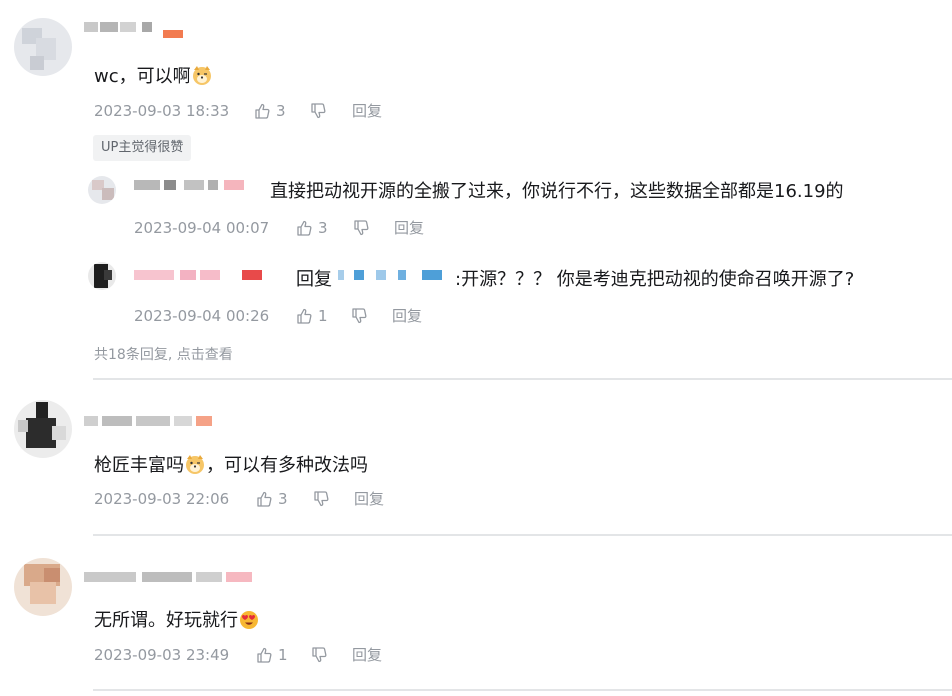  I want to click on comment-text: 无所谓。好玩就行, so click(177, 620).